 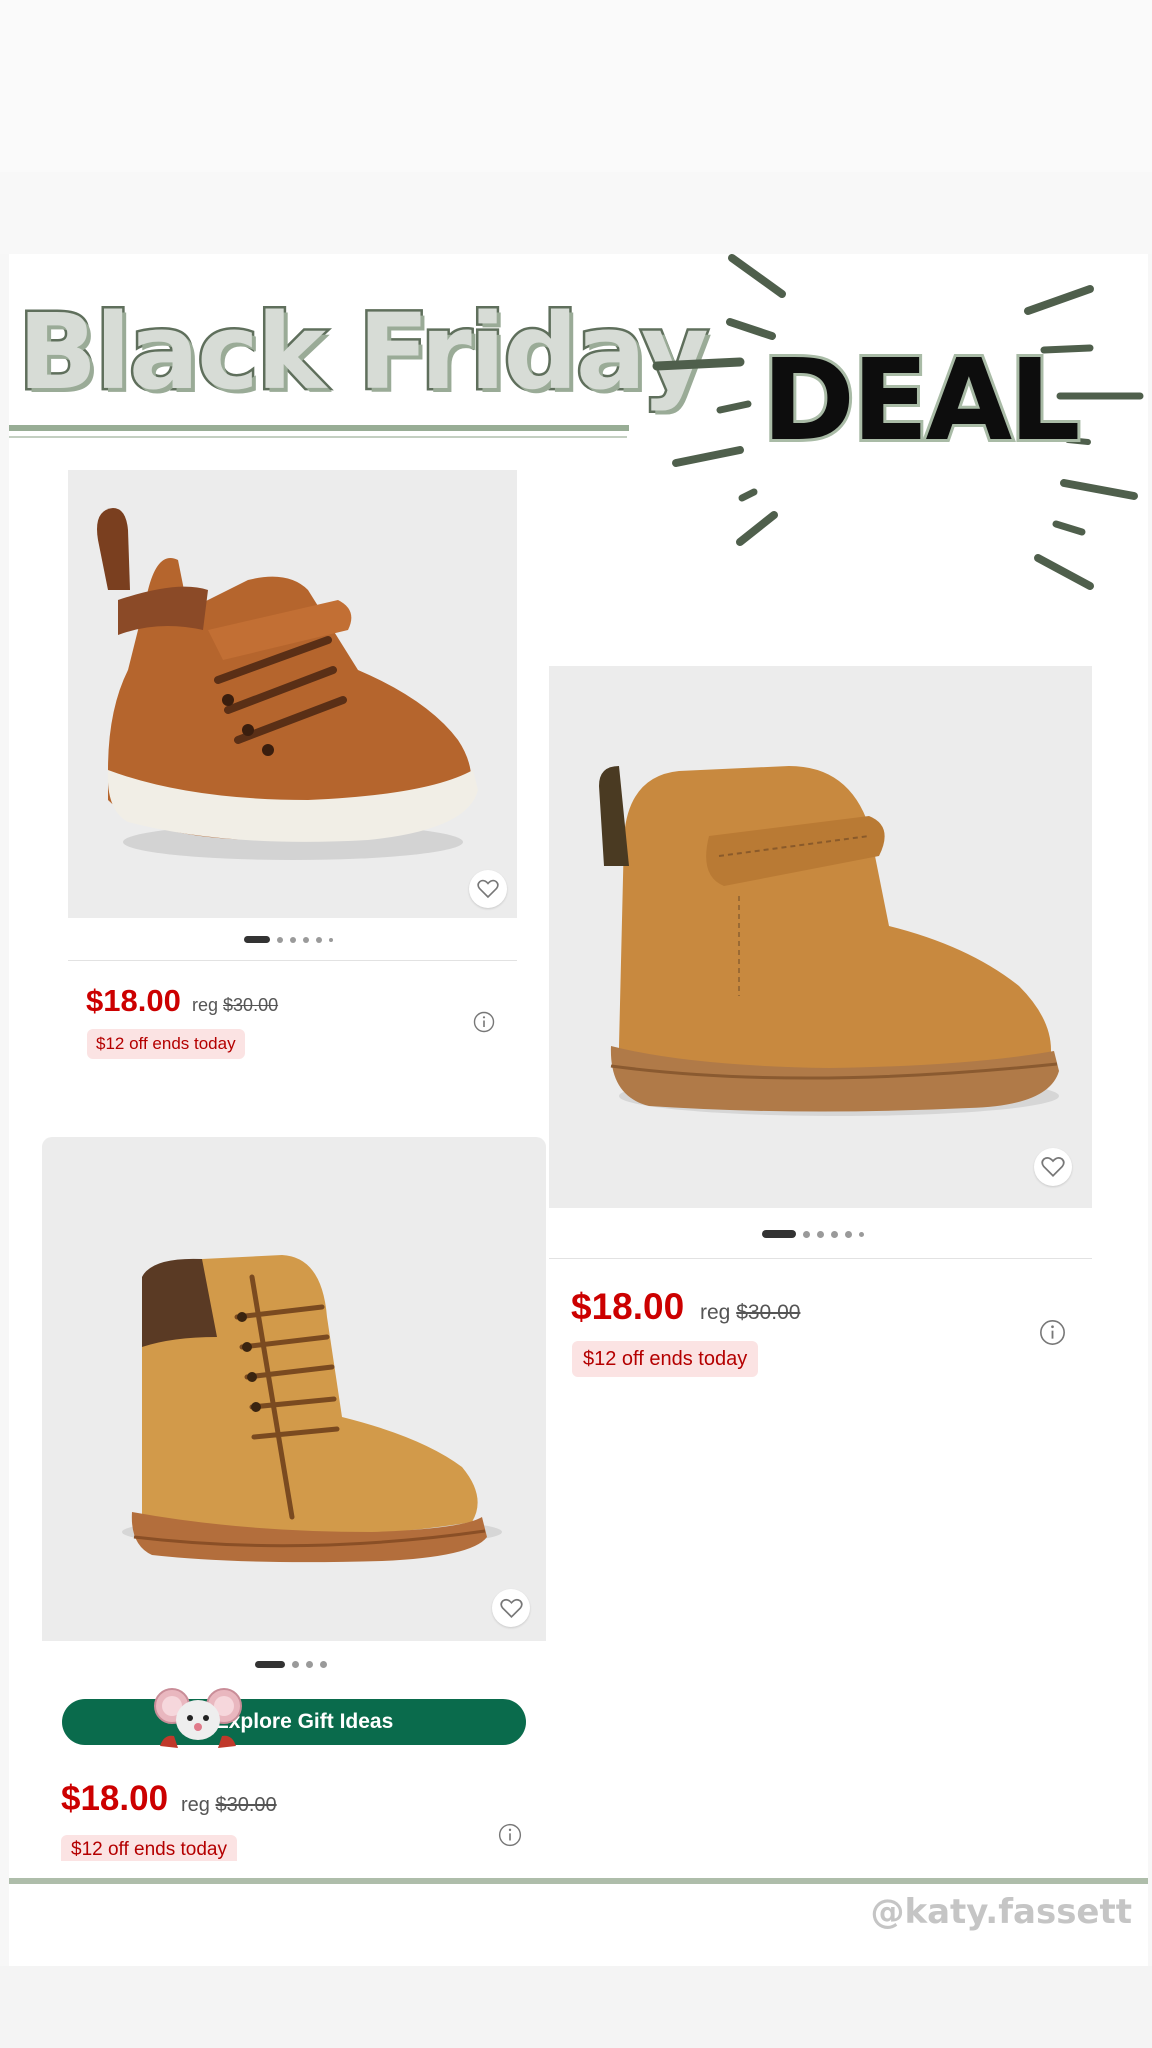 What do you see at coordinates (1001, 1912) in the screenshot?
I see `creator-handle: @katy.fassett` at bounding box center [1001, 1912].